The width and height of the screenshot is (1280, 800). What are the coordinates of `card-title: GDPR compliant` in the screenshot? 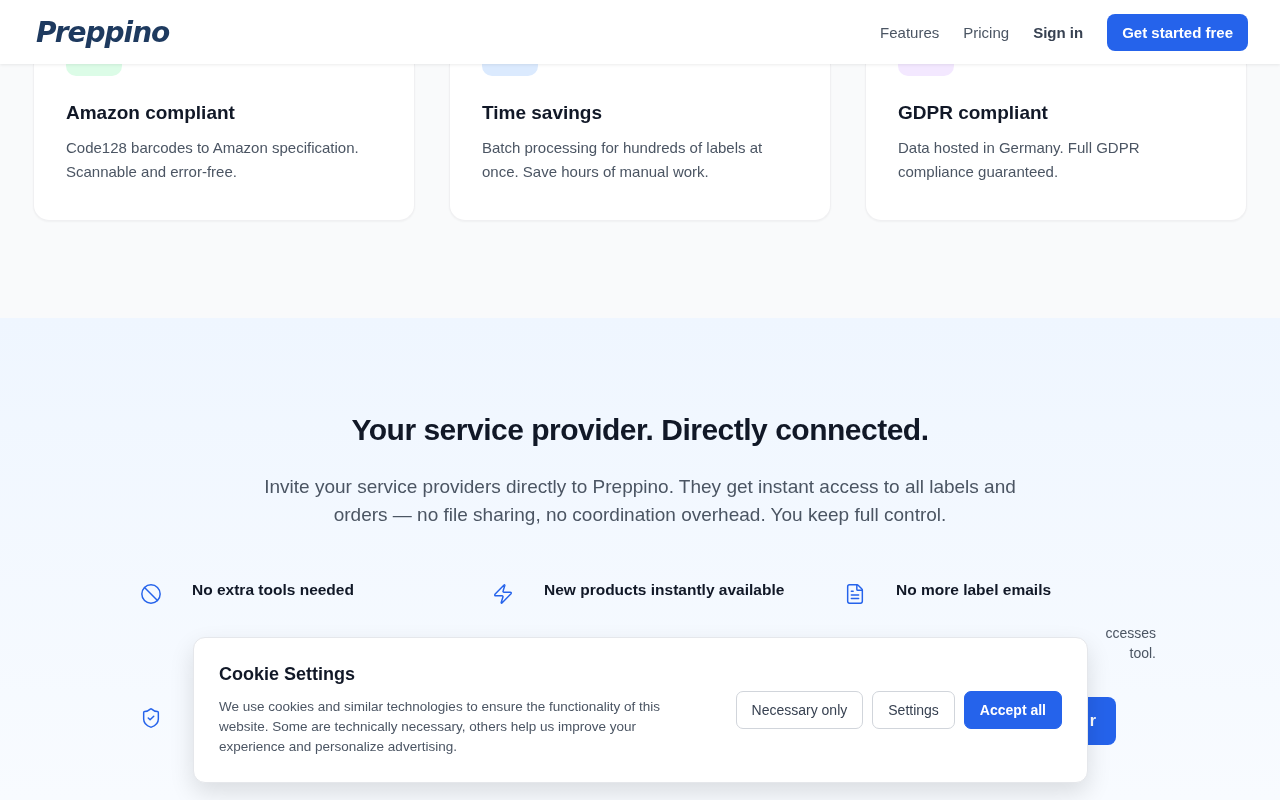 It's located at (973, 113).